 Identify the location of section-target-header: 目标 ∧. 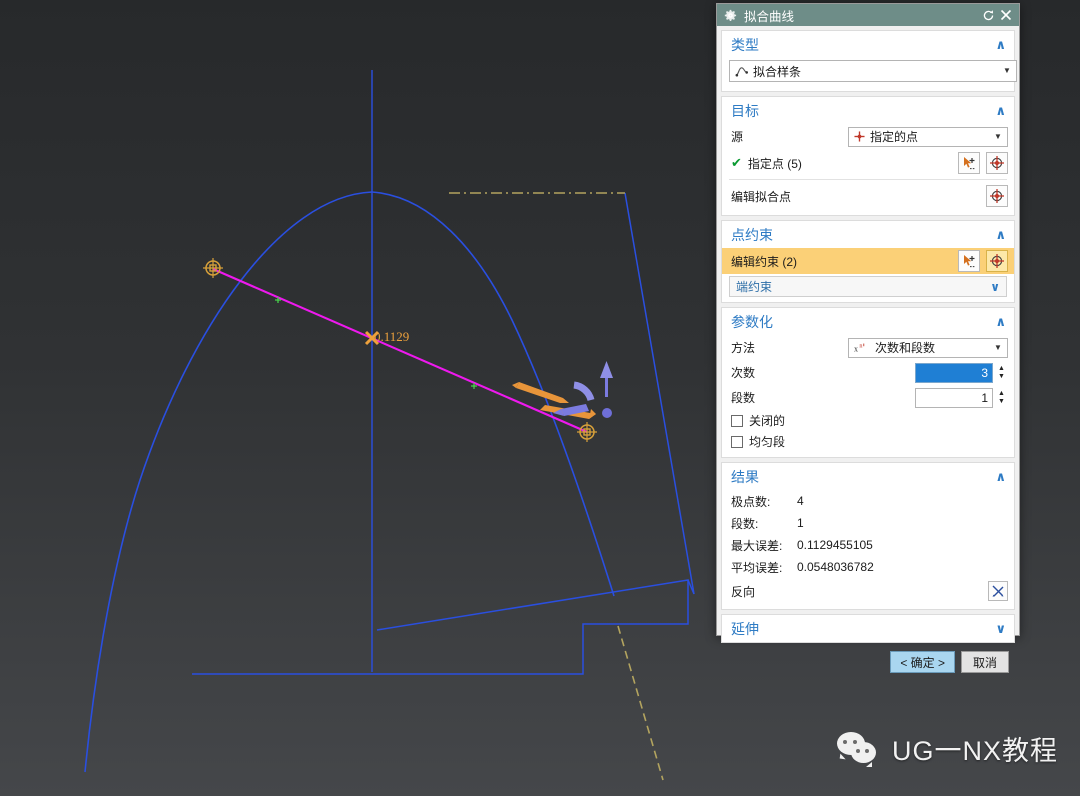
(868, 110).